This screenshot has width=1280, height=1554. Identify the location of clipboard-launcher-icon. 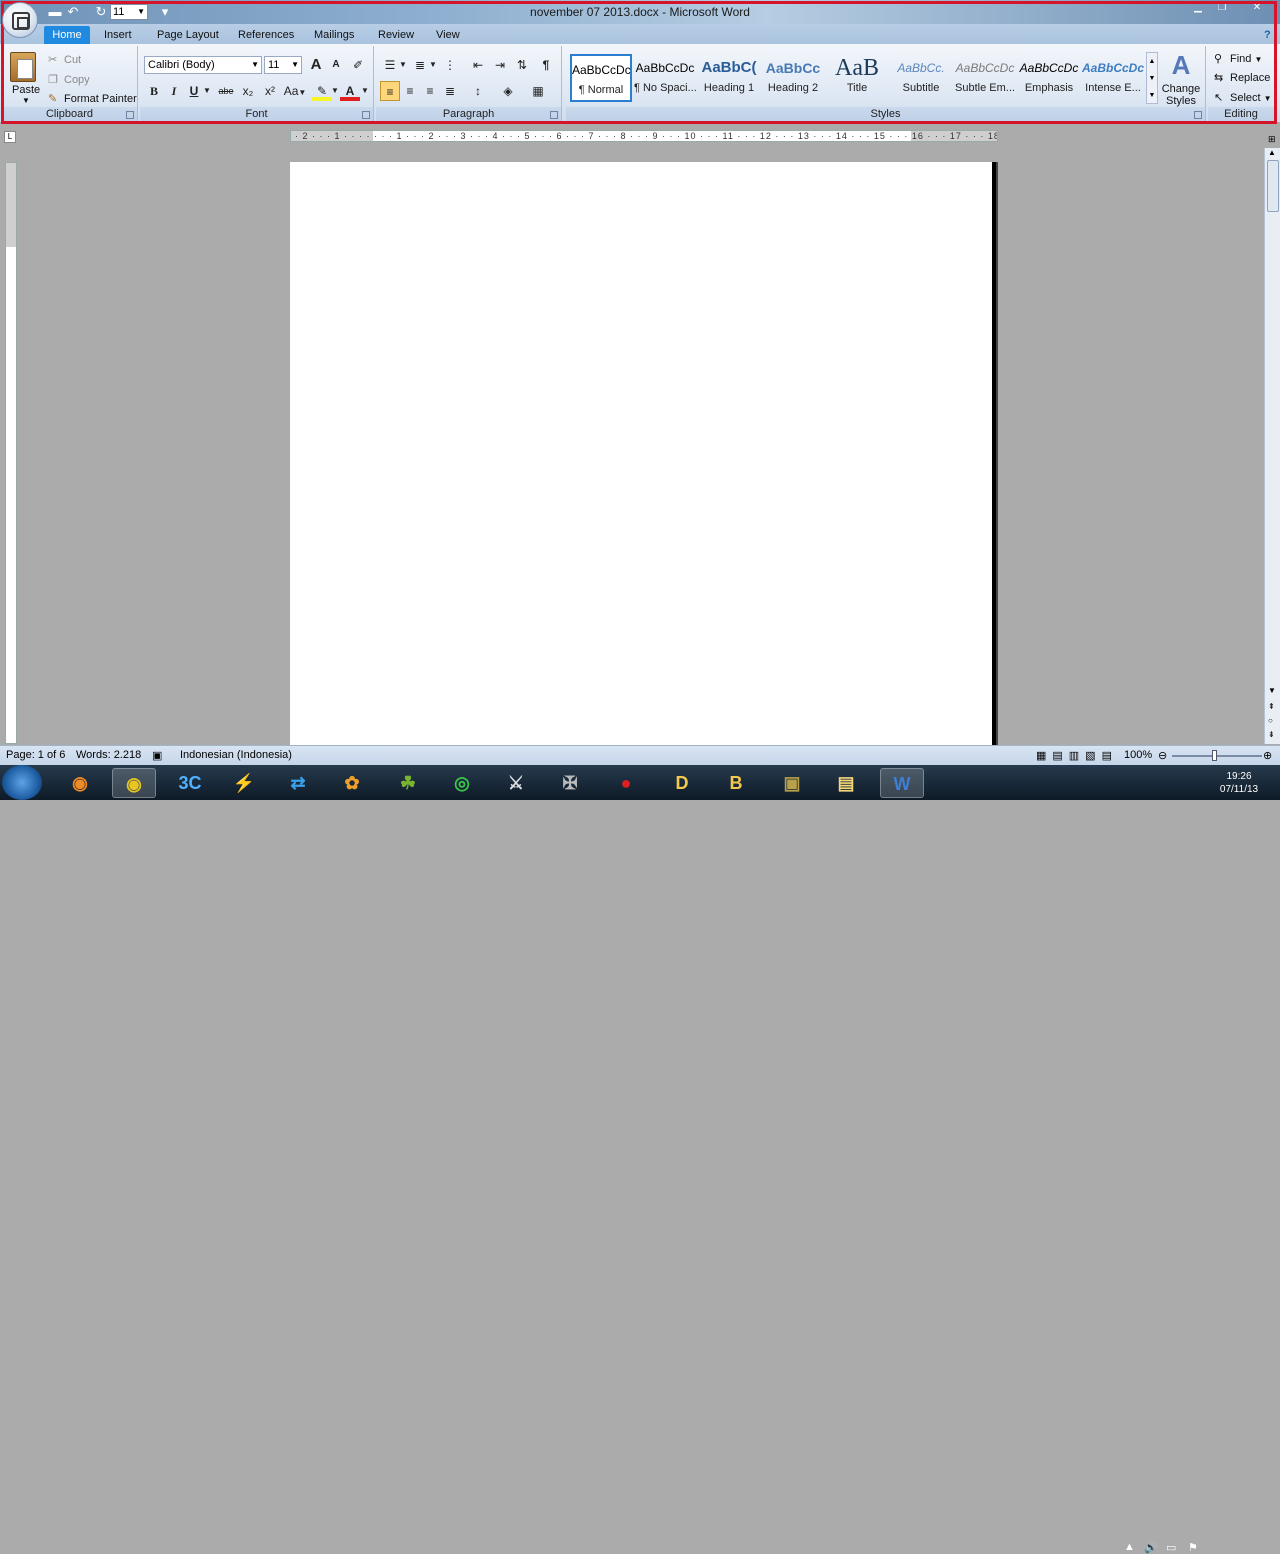
(130, 115).